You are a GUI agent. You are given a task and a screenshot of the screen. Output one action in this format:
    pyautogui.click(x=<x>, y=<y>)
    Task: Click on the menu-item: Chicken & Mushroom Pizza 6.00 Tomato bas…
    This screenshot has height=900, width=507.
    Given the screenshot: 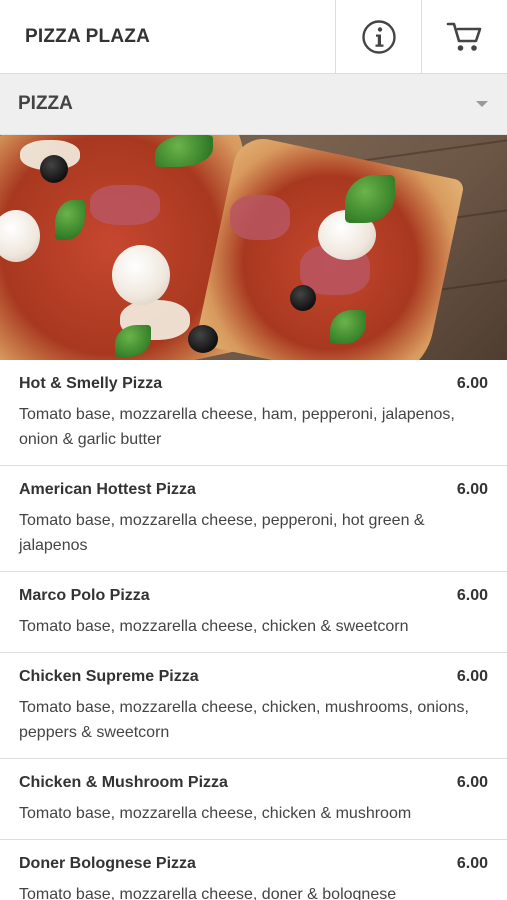 What is the action you would take?
    pyautogui.click(x=253, y=799)
    